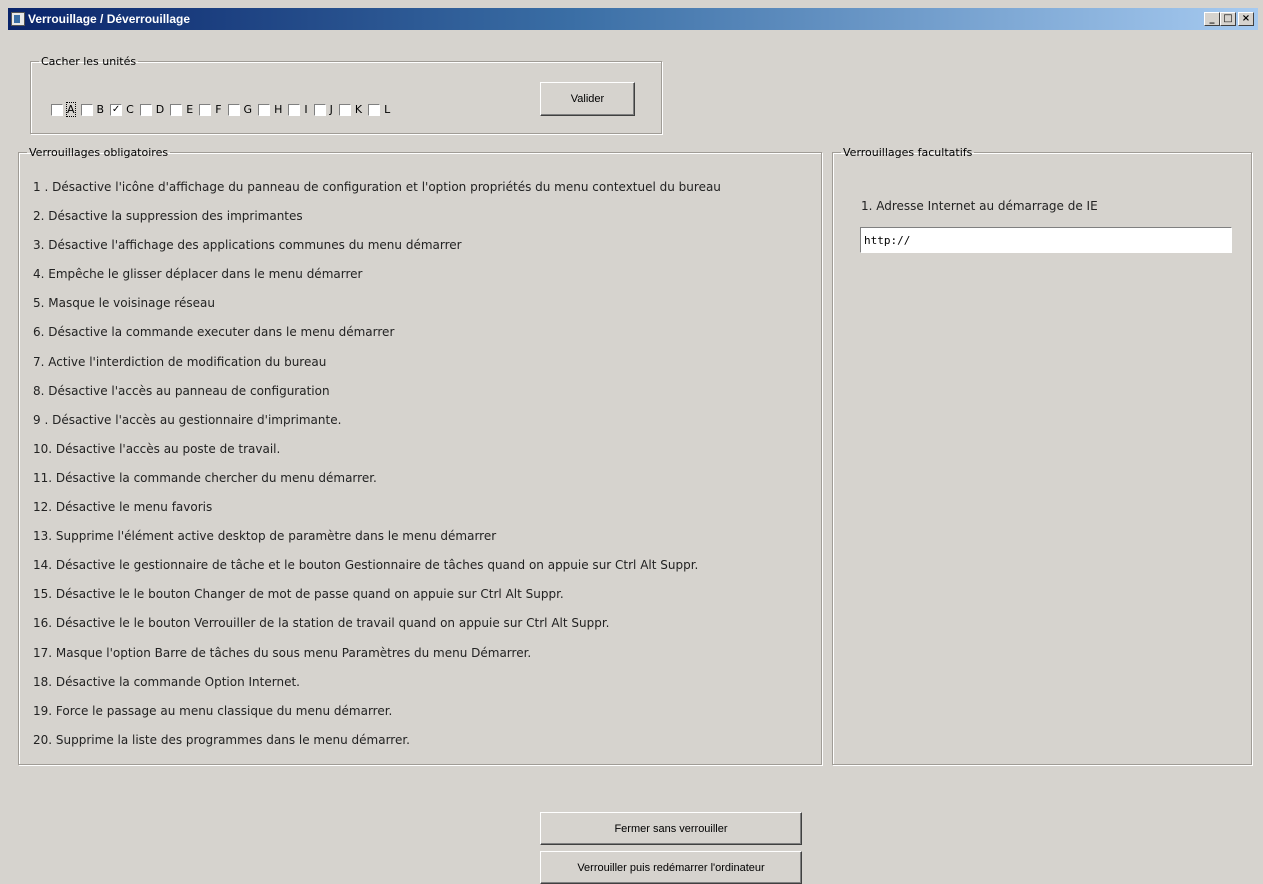 The image size is (1263, 884). I want to click on drive-checkbox-d: D, so click(152, 109).